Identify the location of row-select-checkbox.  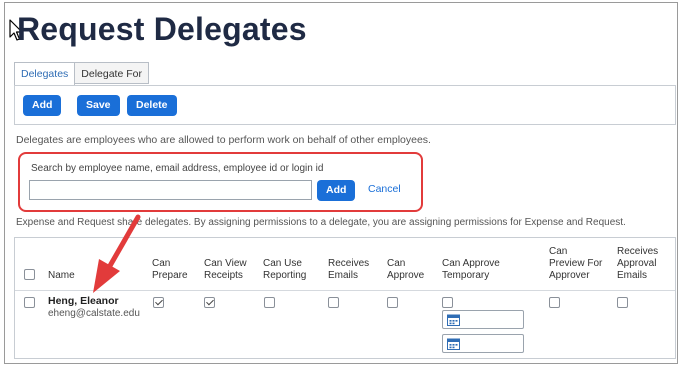
(29, 302).